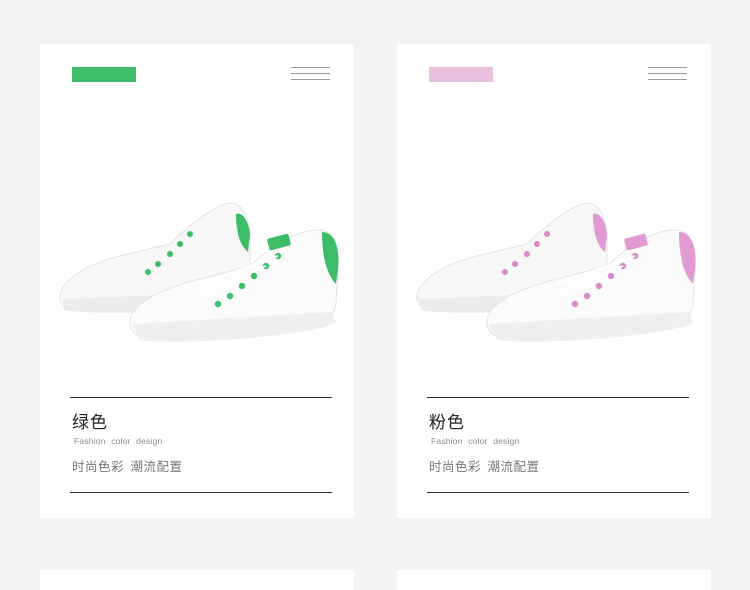  What do you see at coordinates (447, 423) in the screenshot?
I see `color-name: 粉色` at bounding box center [447, 423].